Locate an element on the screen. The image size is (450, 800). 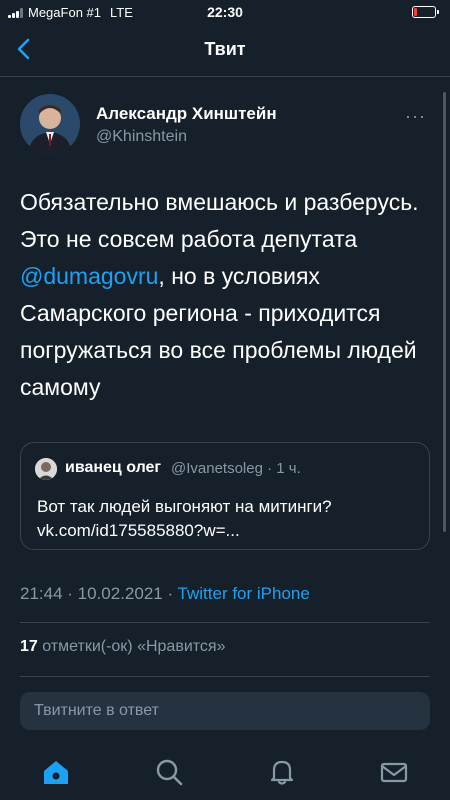
quote-avatar is located at coordinates (46, 469).